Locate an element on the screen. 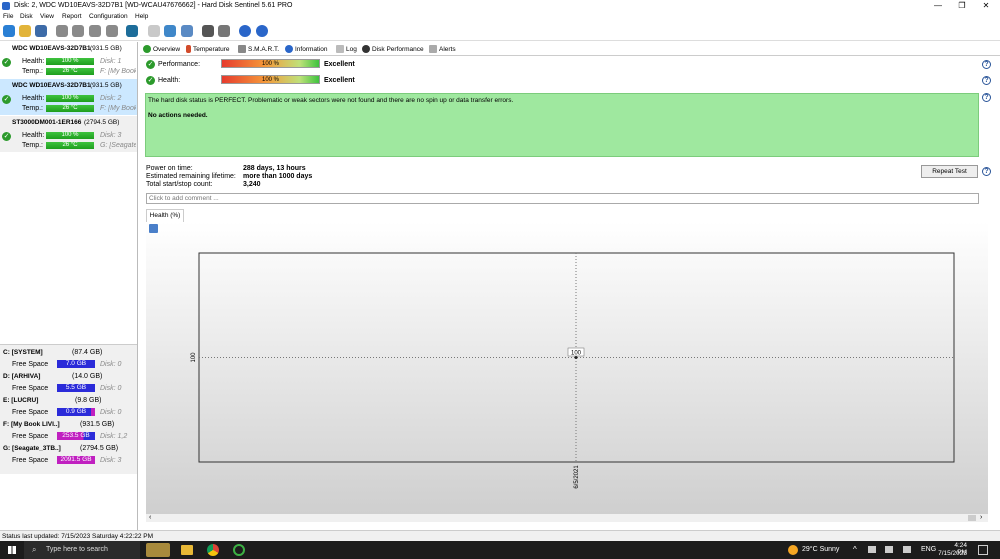 Image resolution: width=1000 pixels, height=559 pixels. volume-name: G: [Seagate_3TB..] is located at coordinates (32, 448).